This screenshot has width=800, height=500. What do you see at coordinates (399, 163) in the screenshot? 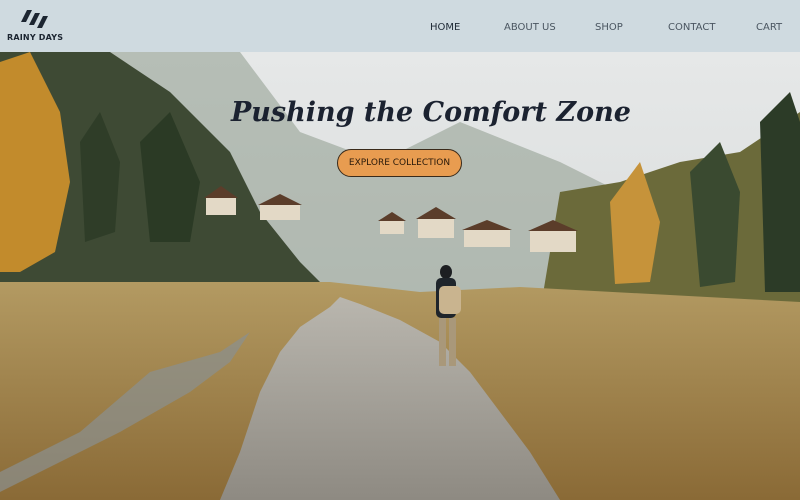
I see `explore-collection-button: EXPLORE COLLECTION` at bounding box center [399, 163].